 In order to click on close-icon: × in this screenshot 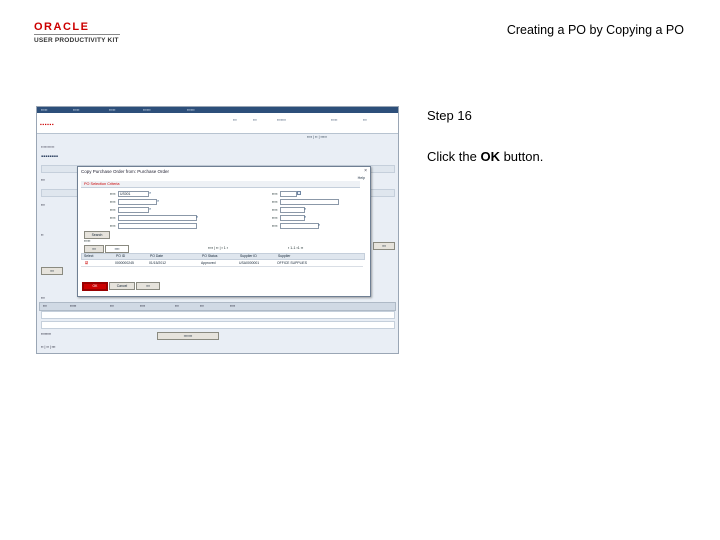, I will do `click(365, 171)`.